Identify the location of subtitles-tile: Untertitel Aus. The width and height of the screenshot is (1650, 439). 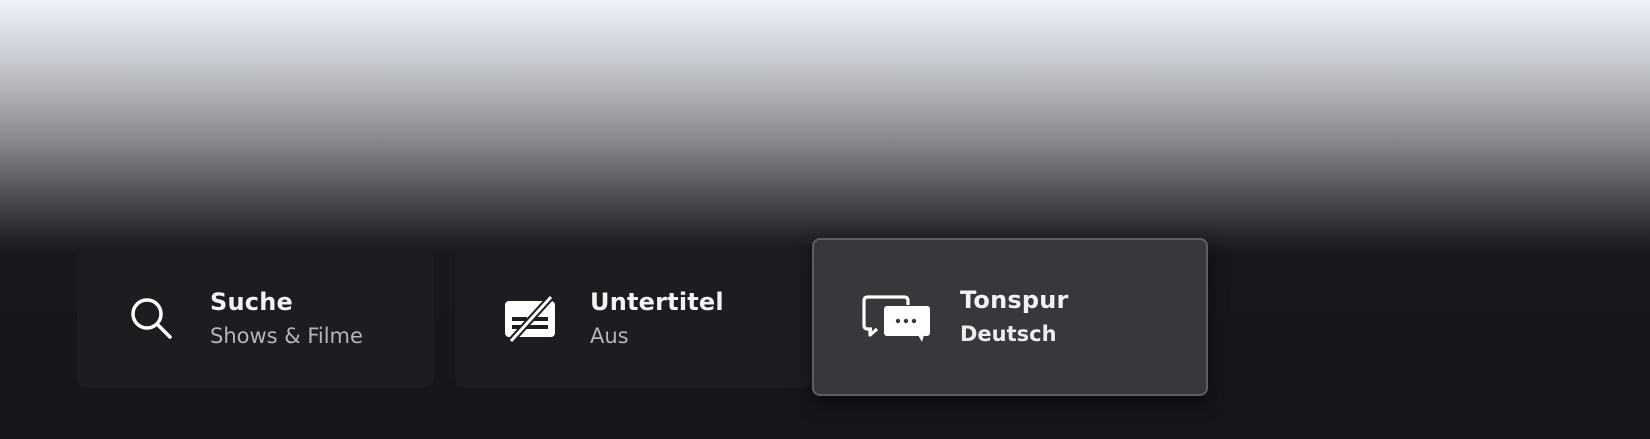
(633, 319).